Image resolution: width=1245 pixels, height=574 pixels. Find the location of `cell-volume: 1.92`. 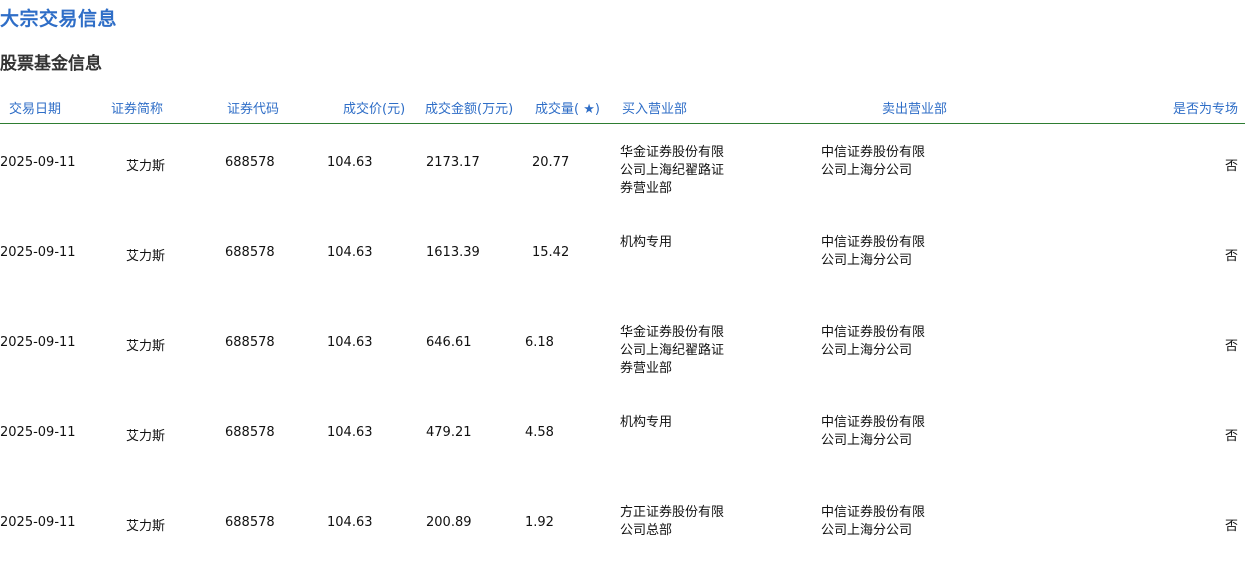

cell-volume: 1.92 is located at coordinates (539, 522).